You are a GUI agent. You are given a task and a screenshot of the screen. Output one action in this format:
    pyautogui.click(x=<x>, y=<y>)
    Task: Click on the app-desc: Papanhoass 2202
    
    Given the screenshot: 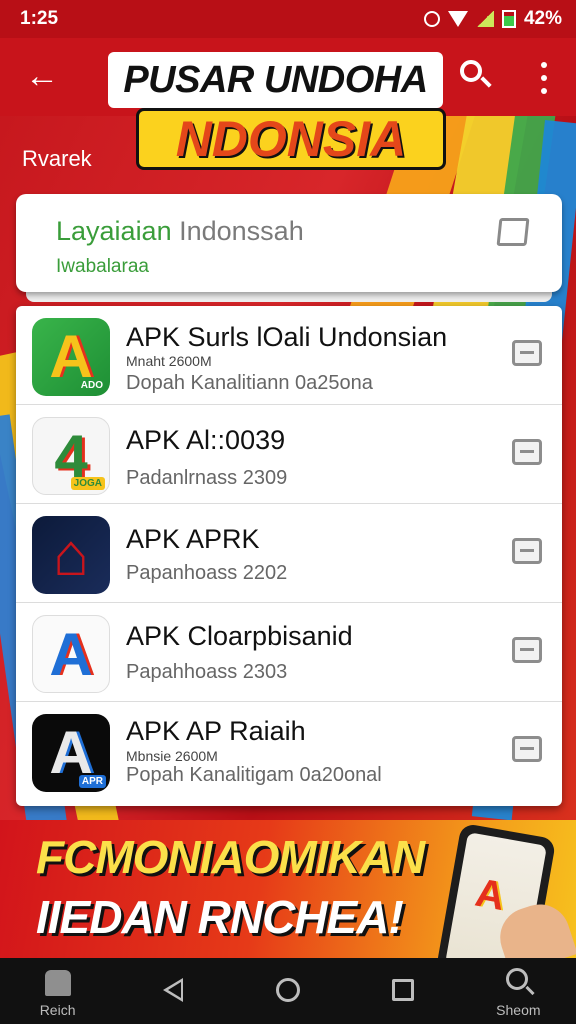 What is the action you would take?
    pyautogui.click(x=207, y=573)
    